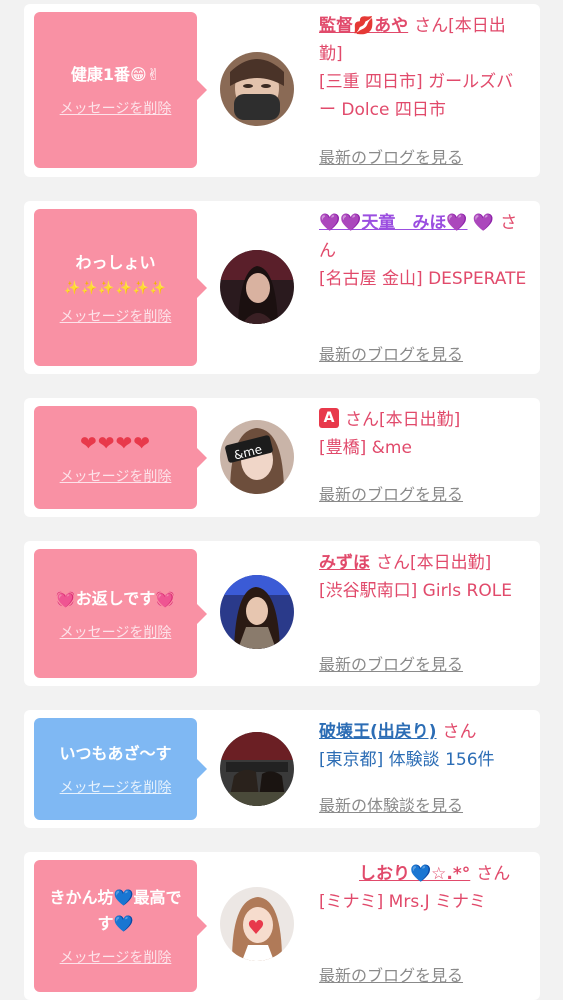 Image resolution: width=563 pixels, height=1000 pixels. What do you see at coordinates (115, 753) in the screenshot?
I see `message-text: いつもあざ〜す` at bounding box center [115, 753].